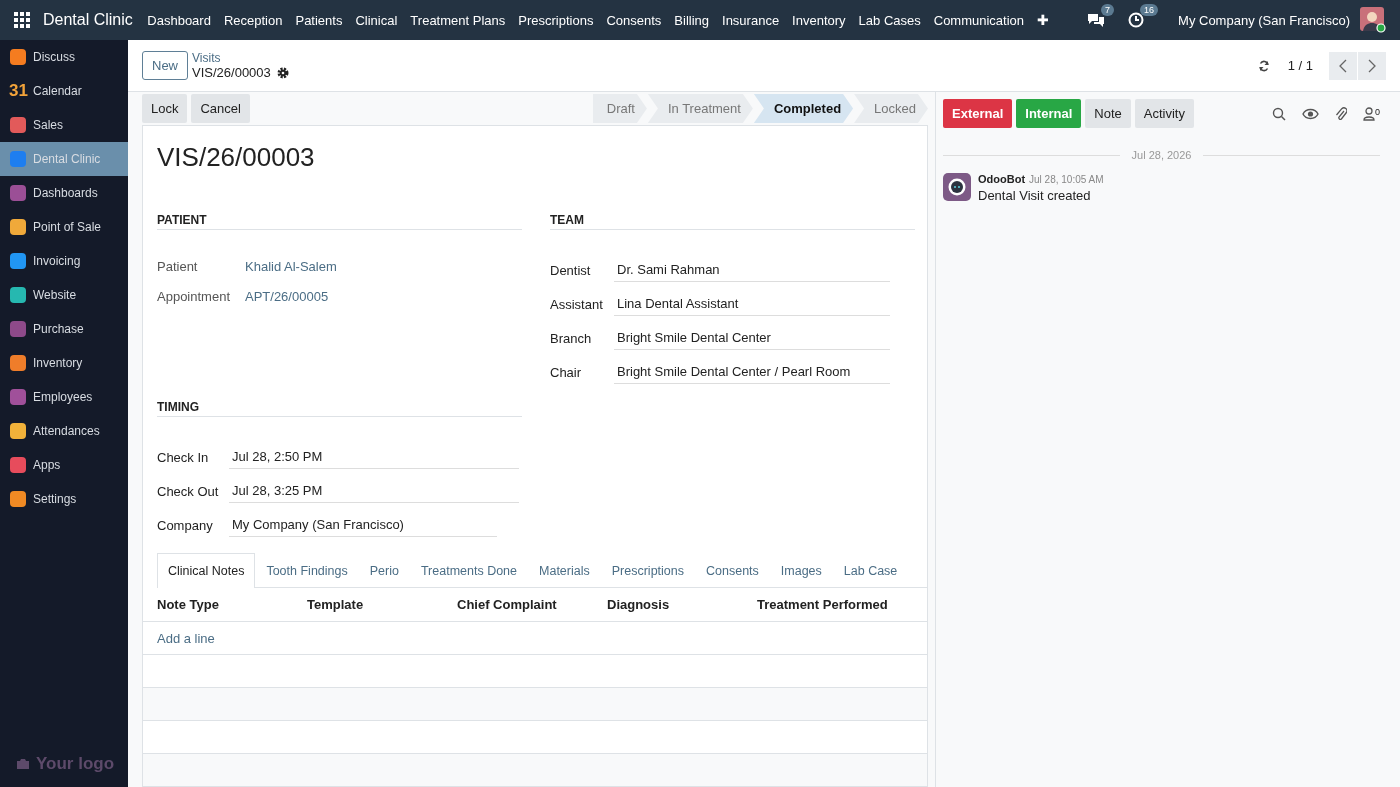 Image resolution: width=1400 pixels, height=787 pixels. I want to click on input-field: Jul 28, 2:50 PM, so click(374, 459).